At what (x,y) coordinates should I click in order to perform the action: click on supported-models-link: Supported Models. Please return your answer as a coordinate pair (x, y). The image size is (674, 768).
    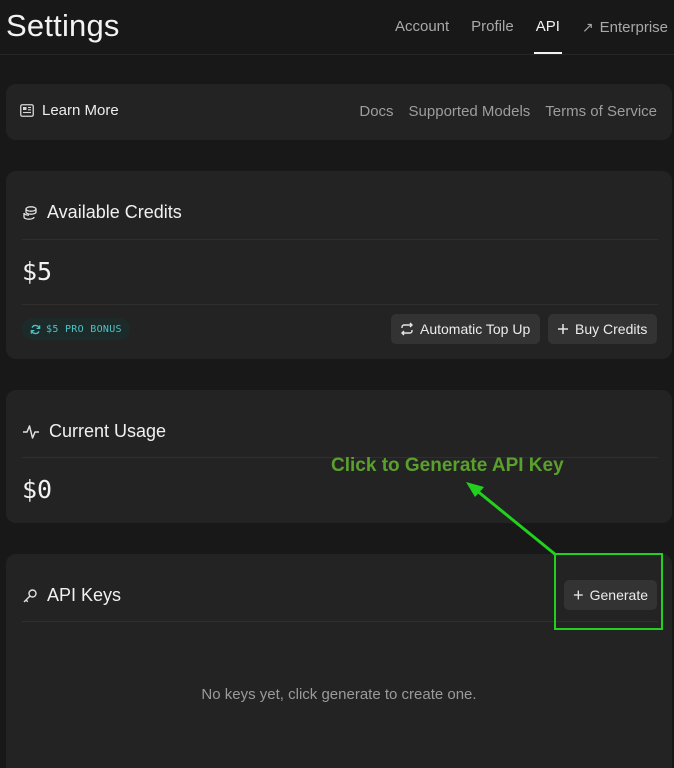
    Looking at the image, I should click on (470, 111).